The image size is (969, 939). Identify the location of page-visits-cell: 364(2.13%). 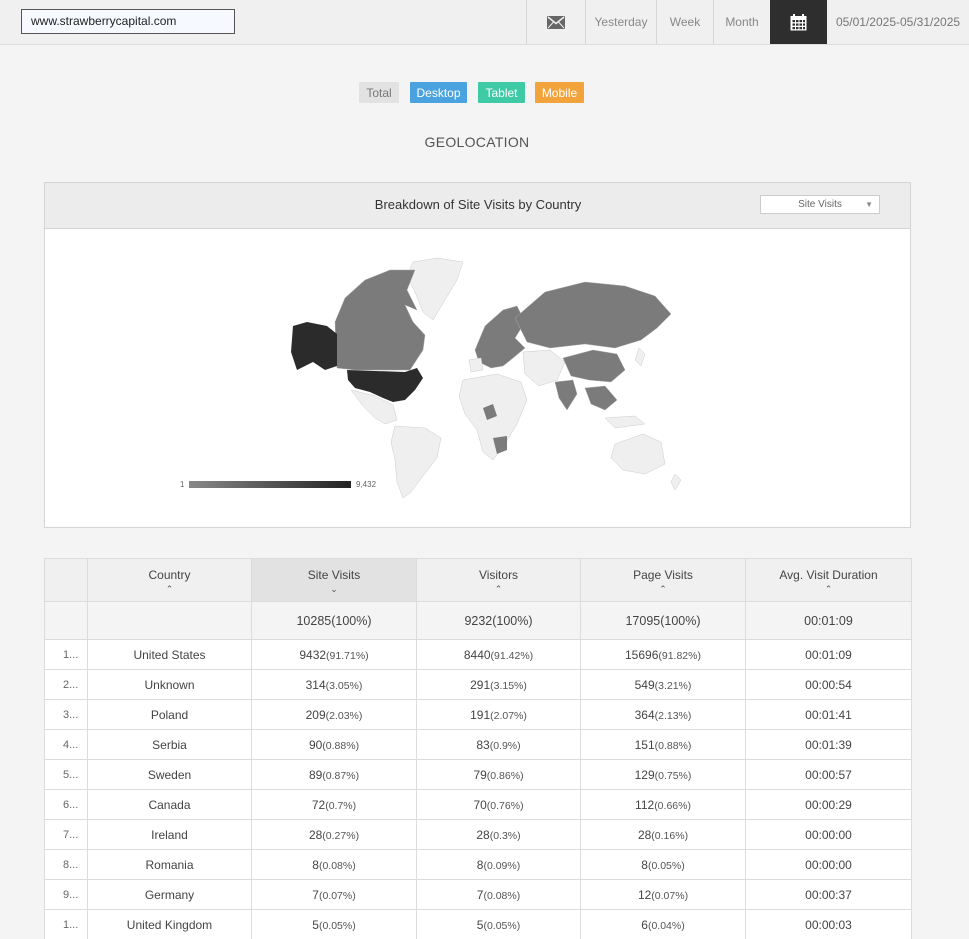
(663, 714).